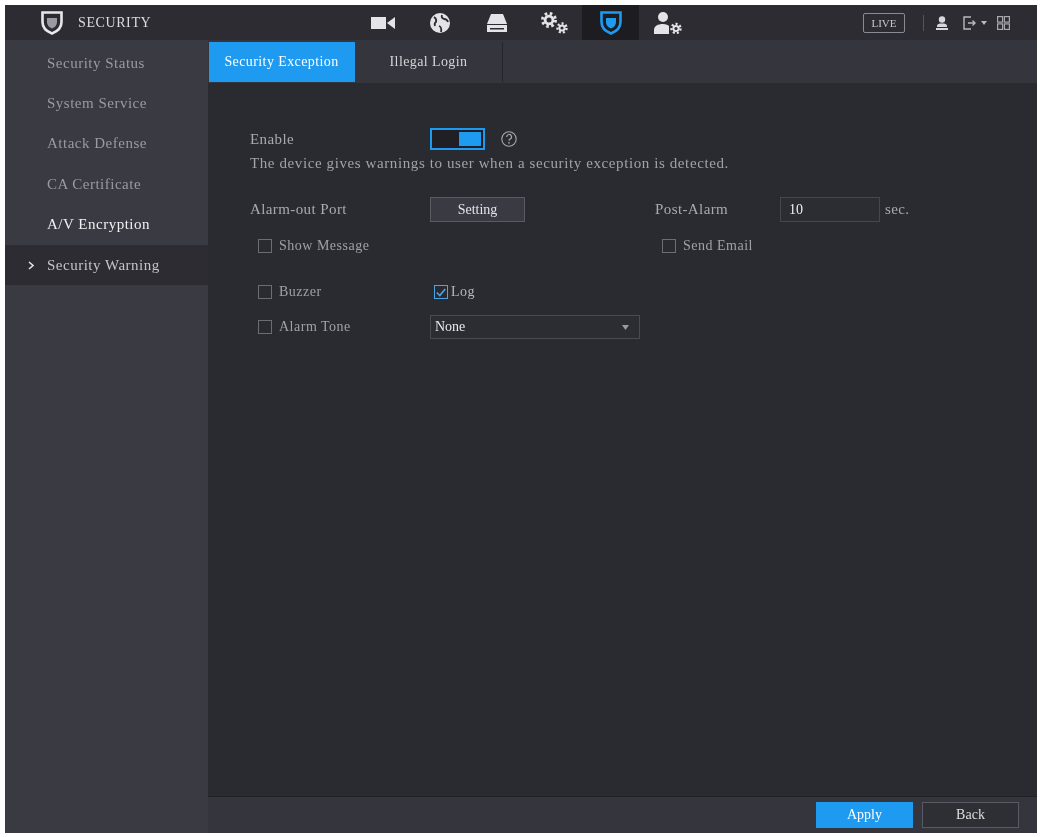 The width and height of the screenshot is (1045, 837). I want to click on video-camera-icon, so click(382, 22).